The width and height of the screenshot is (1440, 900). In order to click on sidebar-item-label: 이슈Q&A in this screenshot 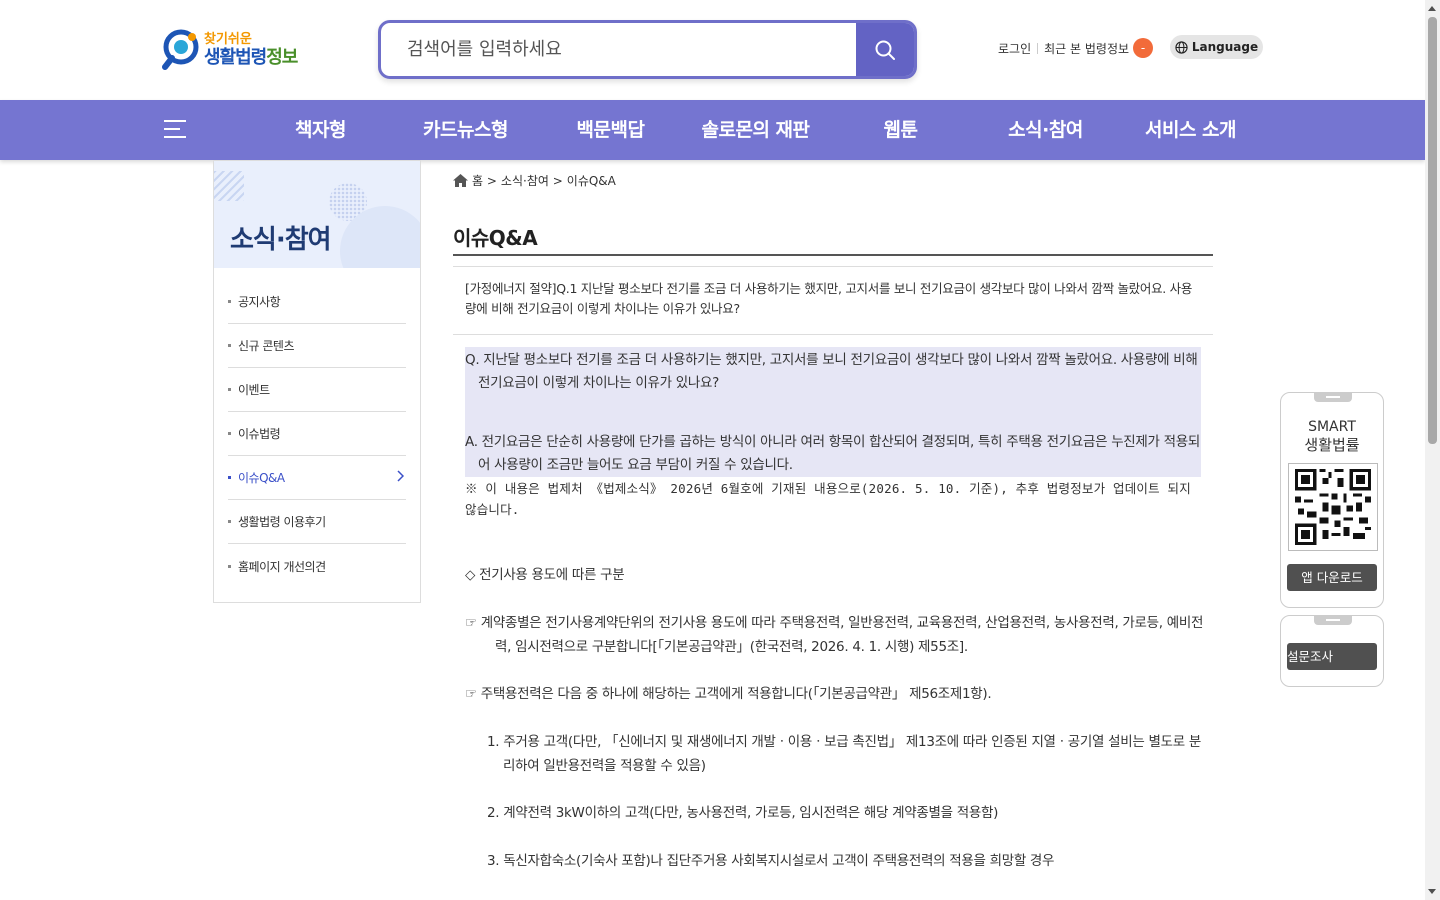, I will do `click(261, 478)`.